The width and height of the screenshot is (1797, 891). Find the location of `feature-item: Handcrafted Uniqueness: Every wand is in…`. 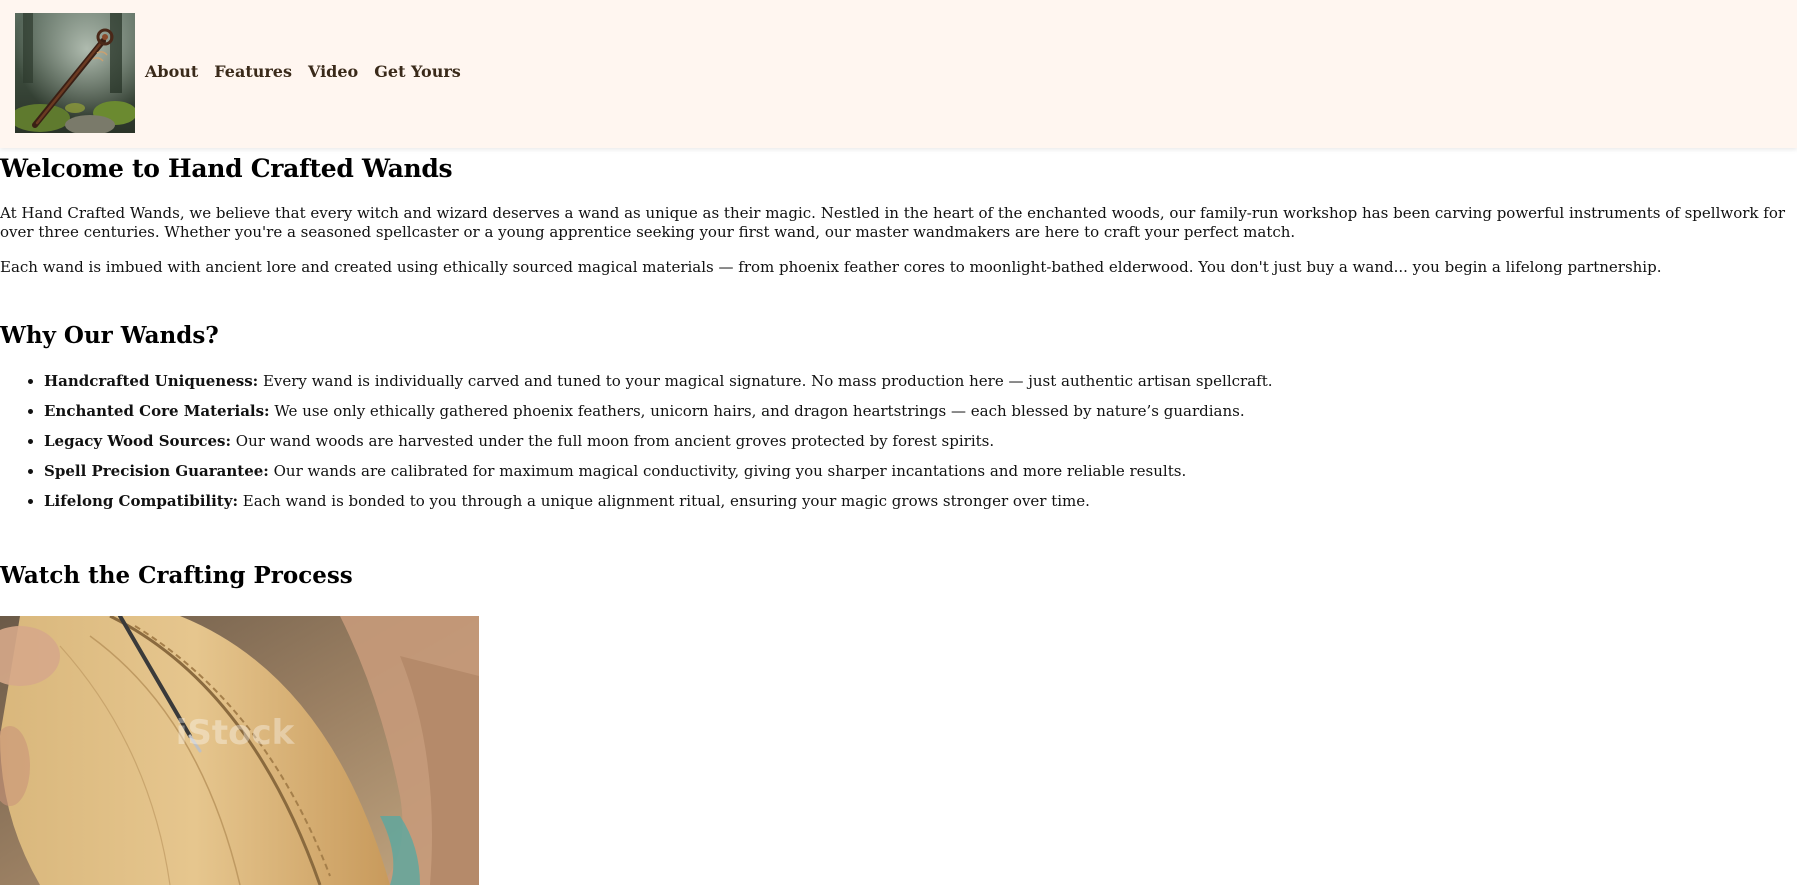

feature-item: Handcrafted Uniqueness: Every wand is in… is located at coordinates (658, 381).